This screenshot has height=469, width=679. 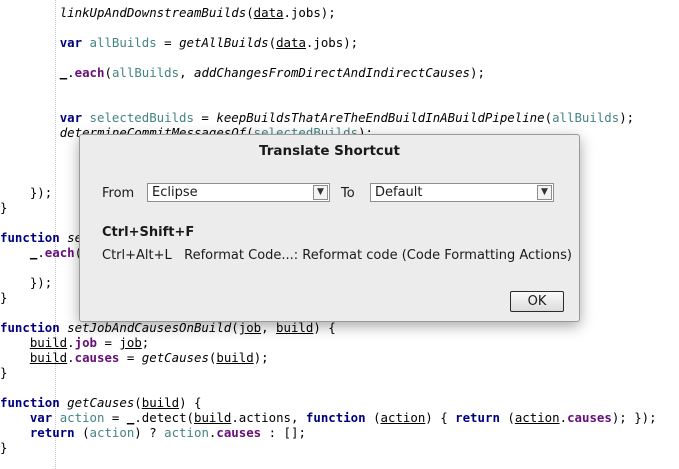 I want to click on from-keymap-value: Eclipse, so click(x=175, y=192).